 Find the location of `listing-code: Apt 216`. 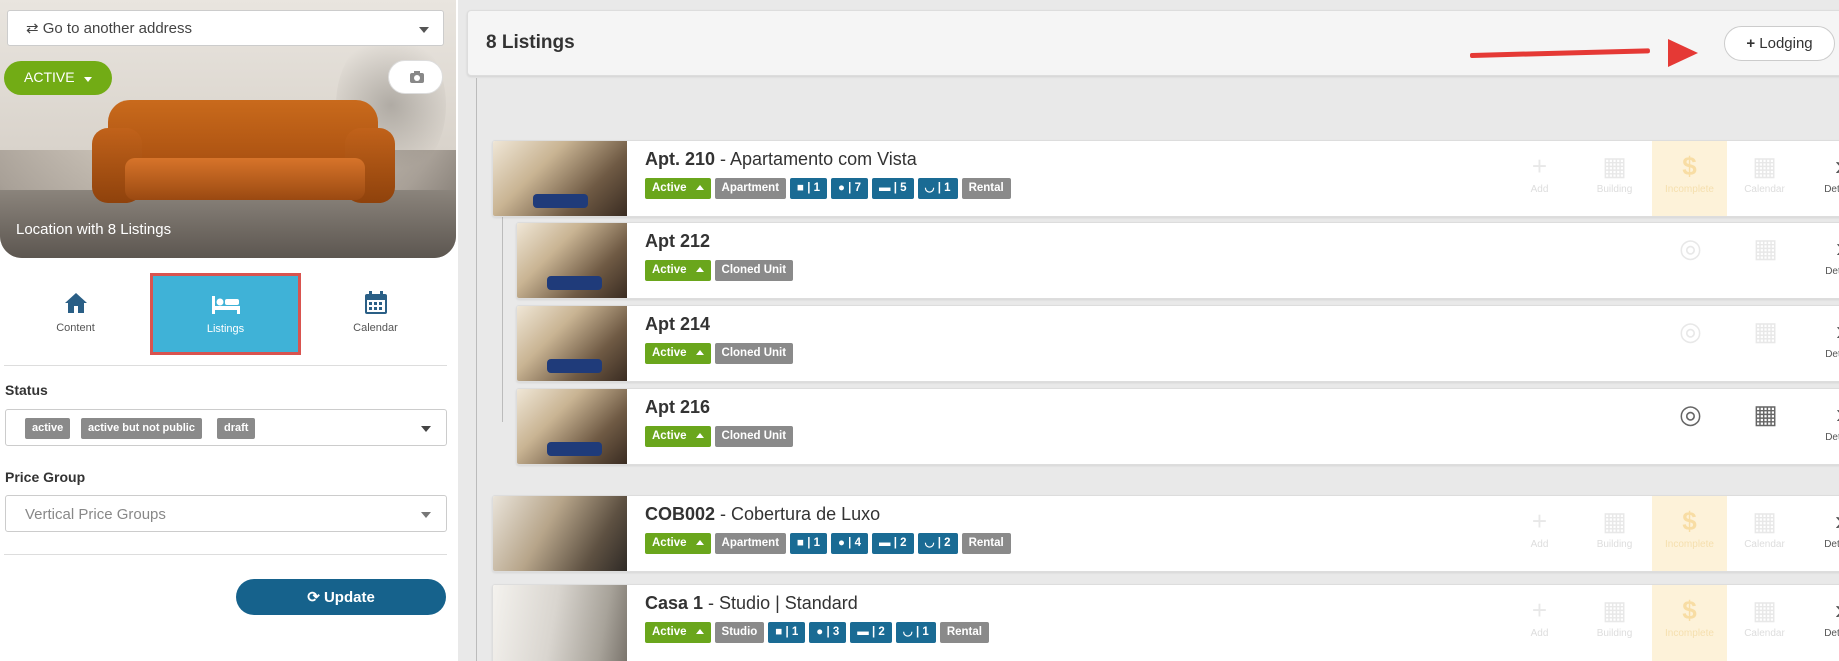

listing-code: Apt 216 is located at coordinates (678, 407).